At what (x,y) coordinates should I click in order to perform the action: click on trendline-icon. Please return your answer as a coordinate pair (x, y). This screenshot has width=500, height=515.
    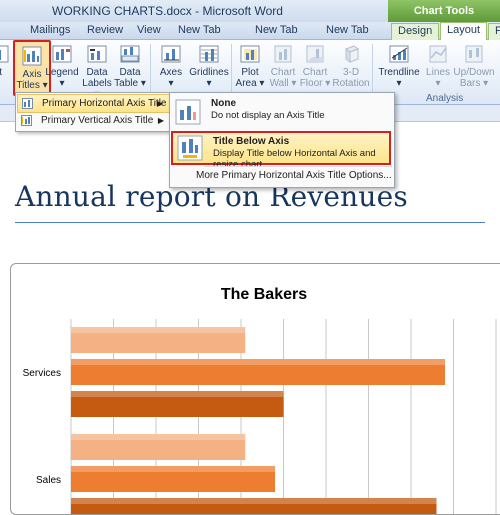
    Looking at the image, I should click on (399, 54).